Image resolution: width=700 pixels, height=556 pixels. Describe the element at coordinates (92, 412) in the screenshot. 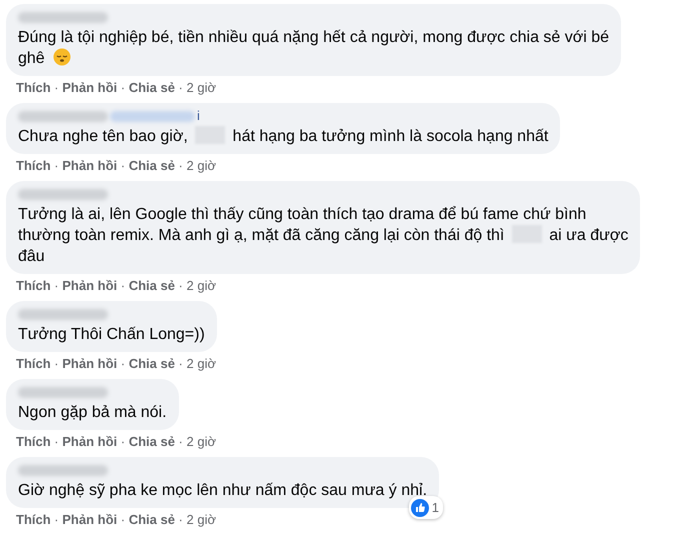

I see `comment-text: Ngon gặp bả mà nói.` at that location.